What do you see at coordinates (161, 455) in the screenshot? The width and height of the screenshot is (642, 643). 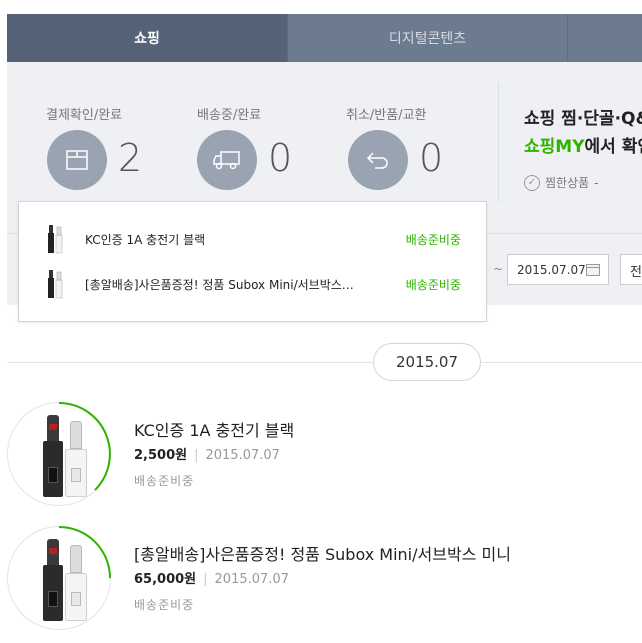 I see `order-price: 2,500원` at bounding box center [161, 455].